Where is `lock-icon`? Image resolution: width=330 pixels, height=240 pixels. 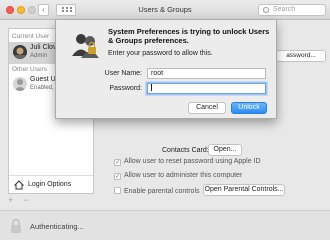
lock-icon is located at coordinates (16, 226).